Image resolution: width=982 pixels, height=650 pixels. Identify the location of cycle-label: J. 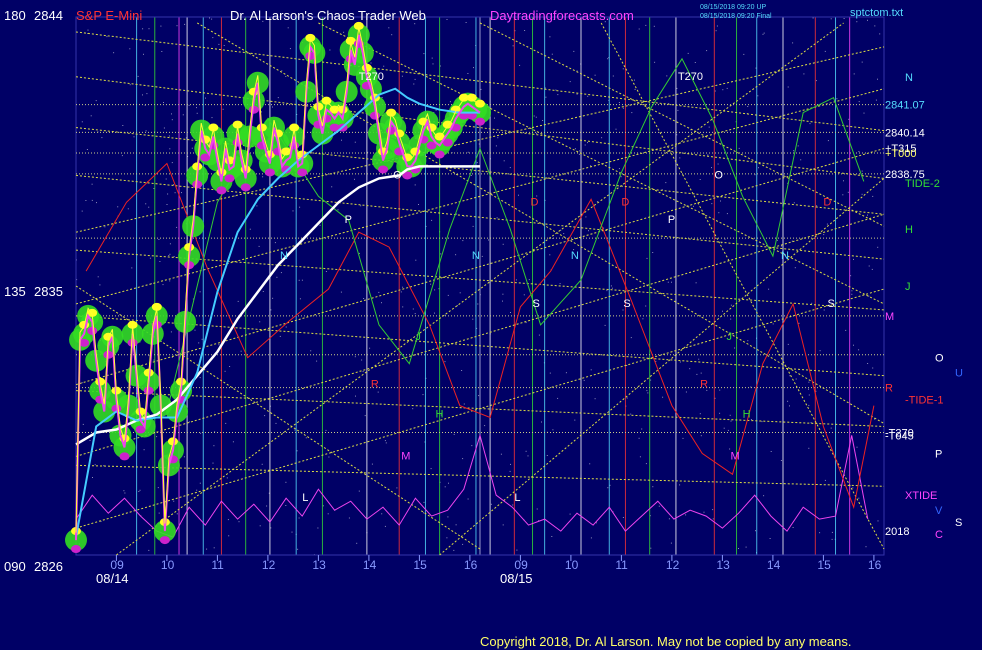
(908, 287).